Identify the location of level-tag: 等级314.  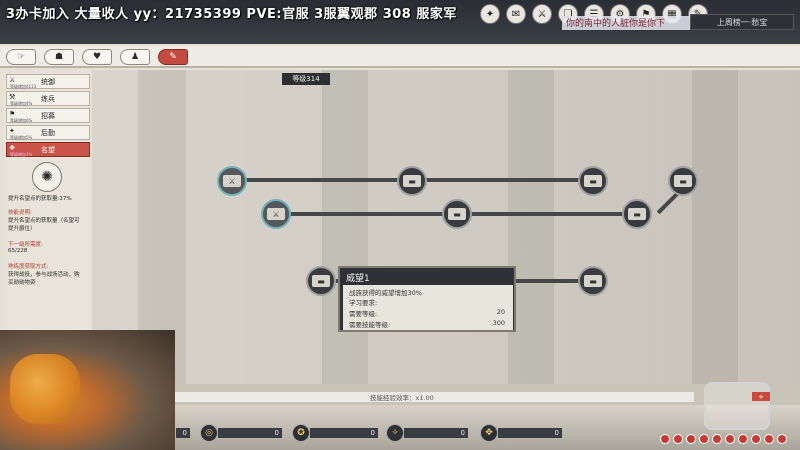
(306, 79).